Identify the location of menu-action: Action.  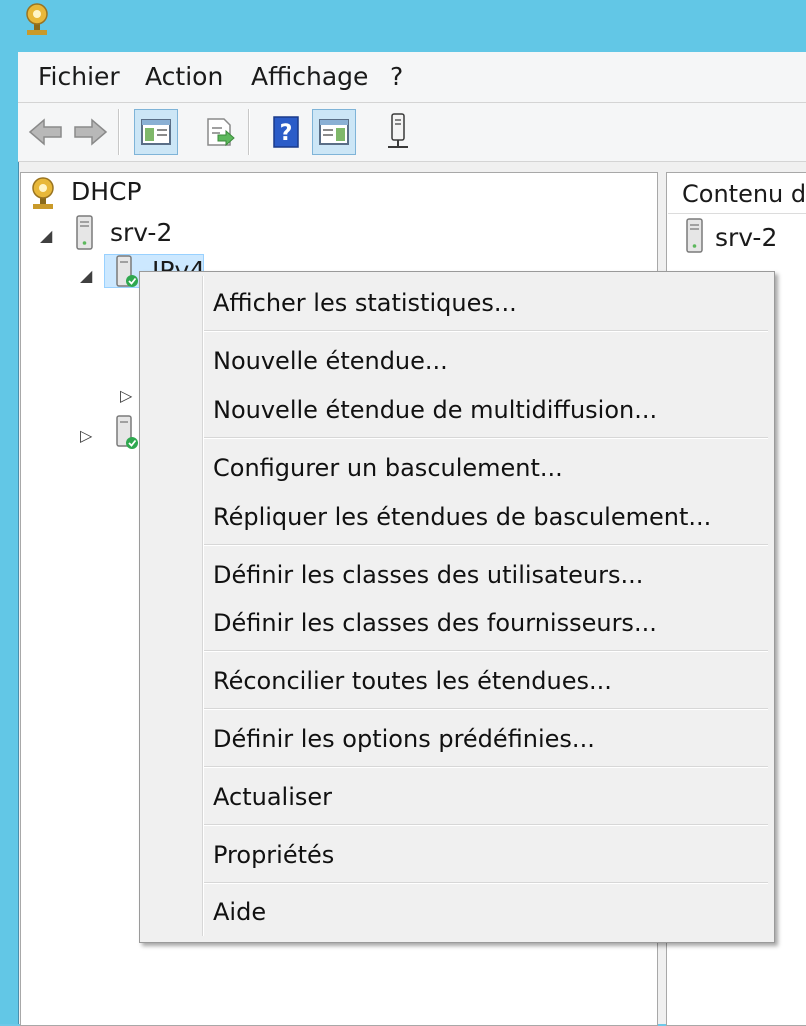
(184, 77).